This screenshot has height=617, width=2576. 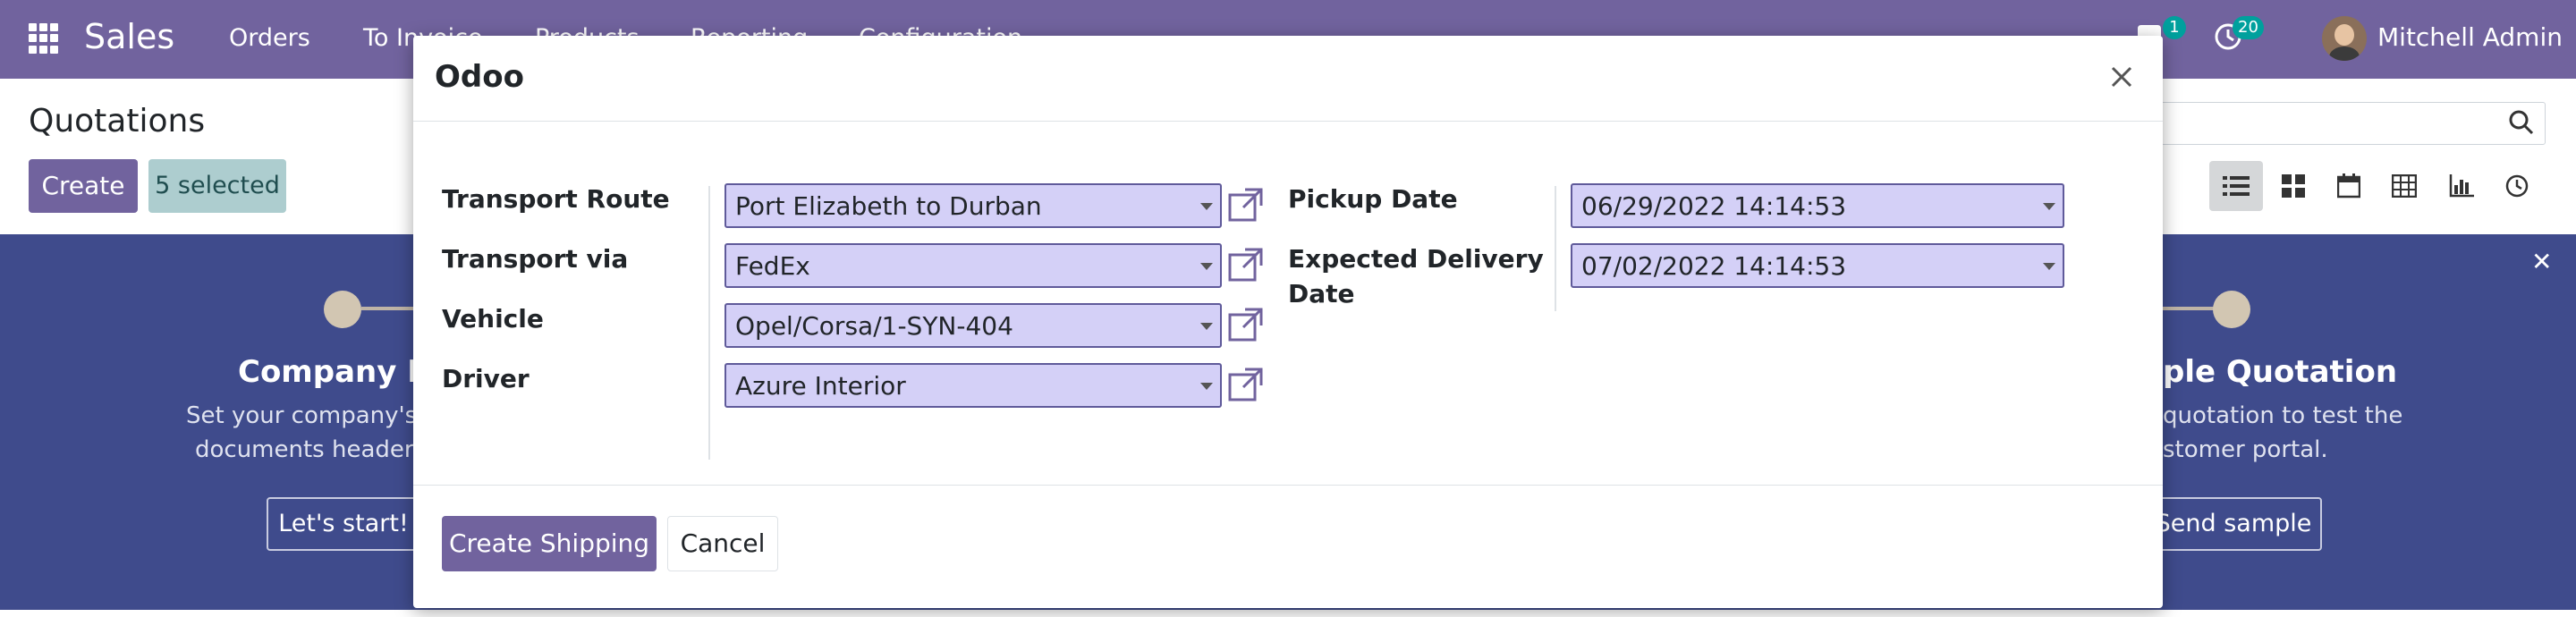 What do you see at coordinates (820, 386) in the screenshot?
I see `driver-value: Azure Interior` at bounding box center [820, 386].